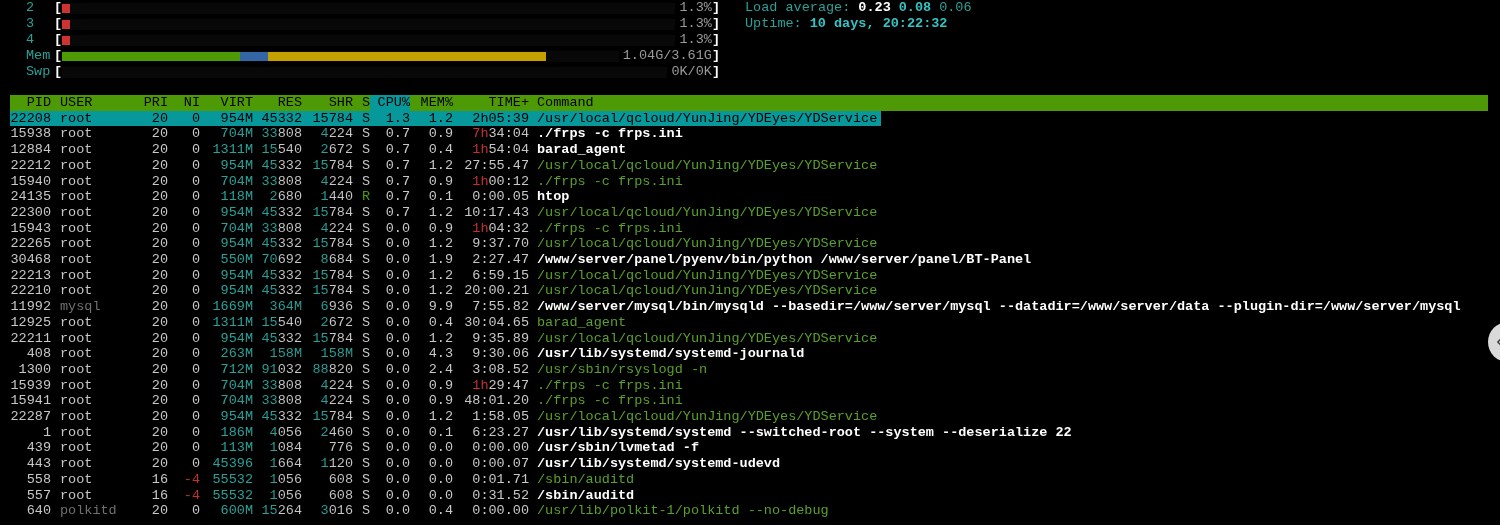  I want to click on user-text: mysql, so click(80, 307).